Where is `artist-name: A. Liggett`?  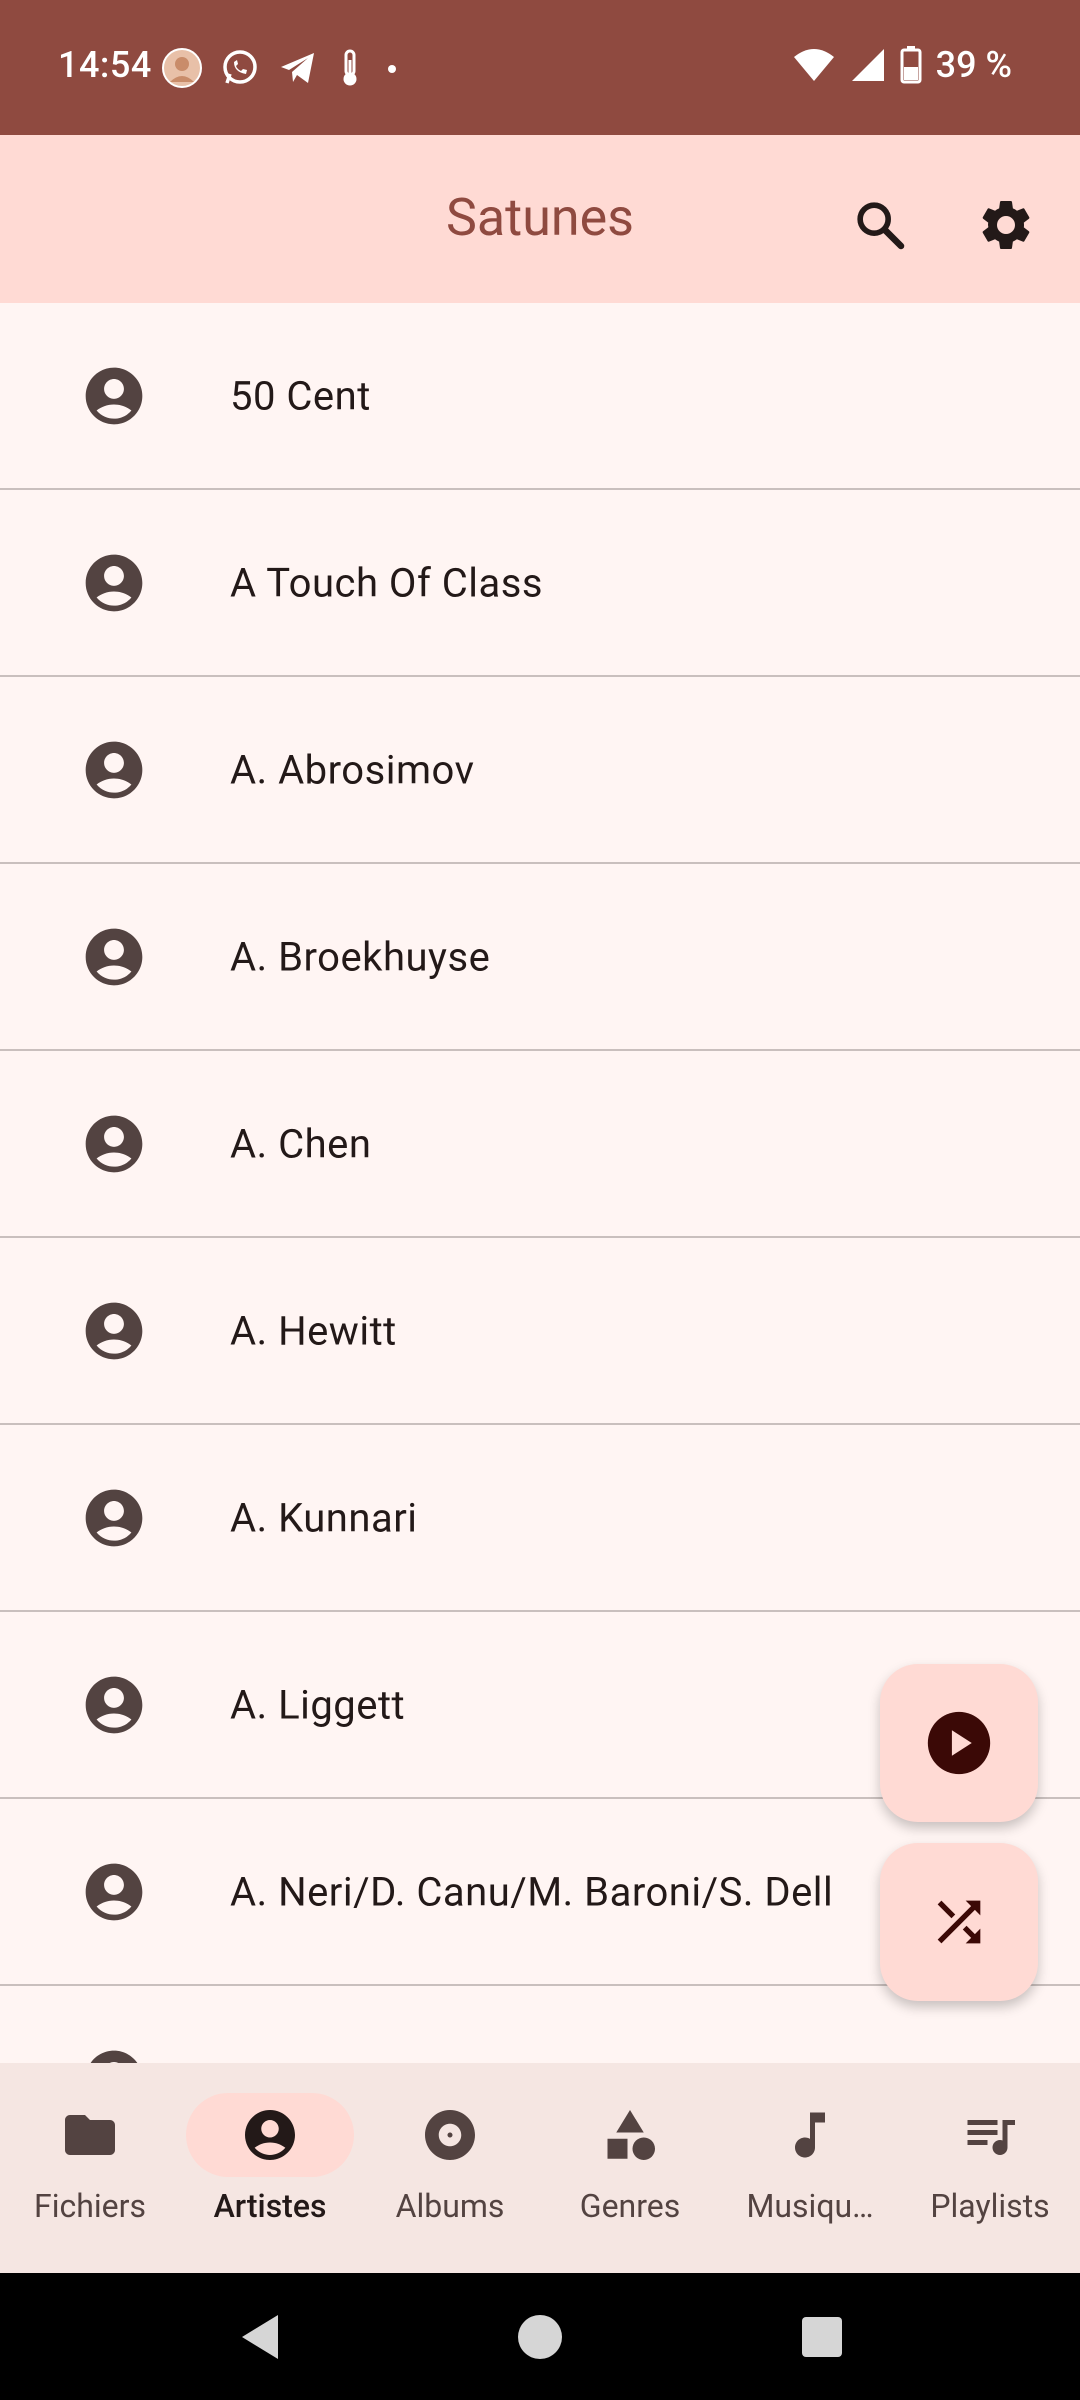 artist-name: A. Liggett is located at coordinates (318, 1704).